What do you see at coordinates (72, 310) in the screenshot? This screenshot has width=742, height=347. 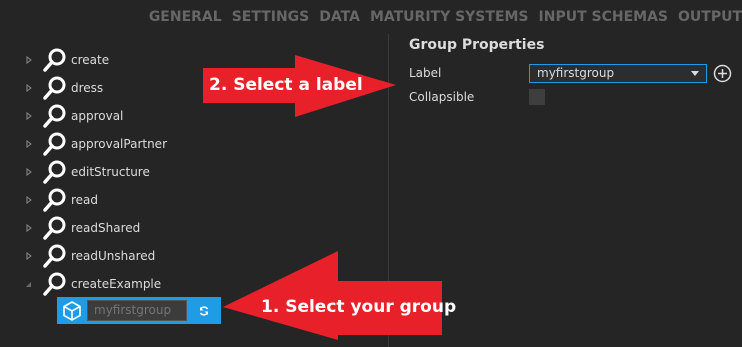 I see `cube-icon` at bounding box center [72, 310].